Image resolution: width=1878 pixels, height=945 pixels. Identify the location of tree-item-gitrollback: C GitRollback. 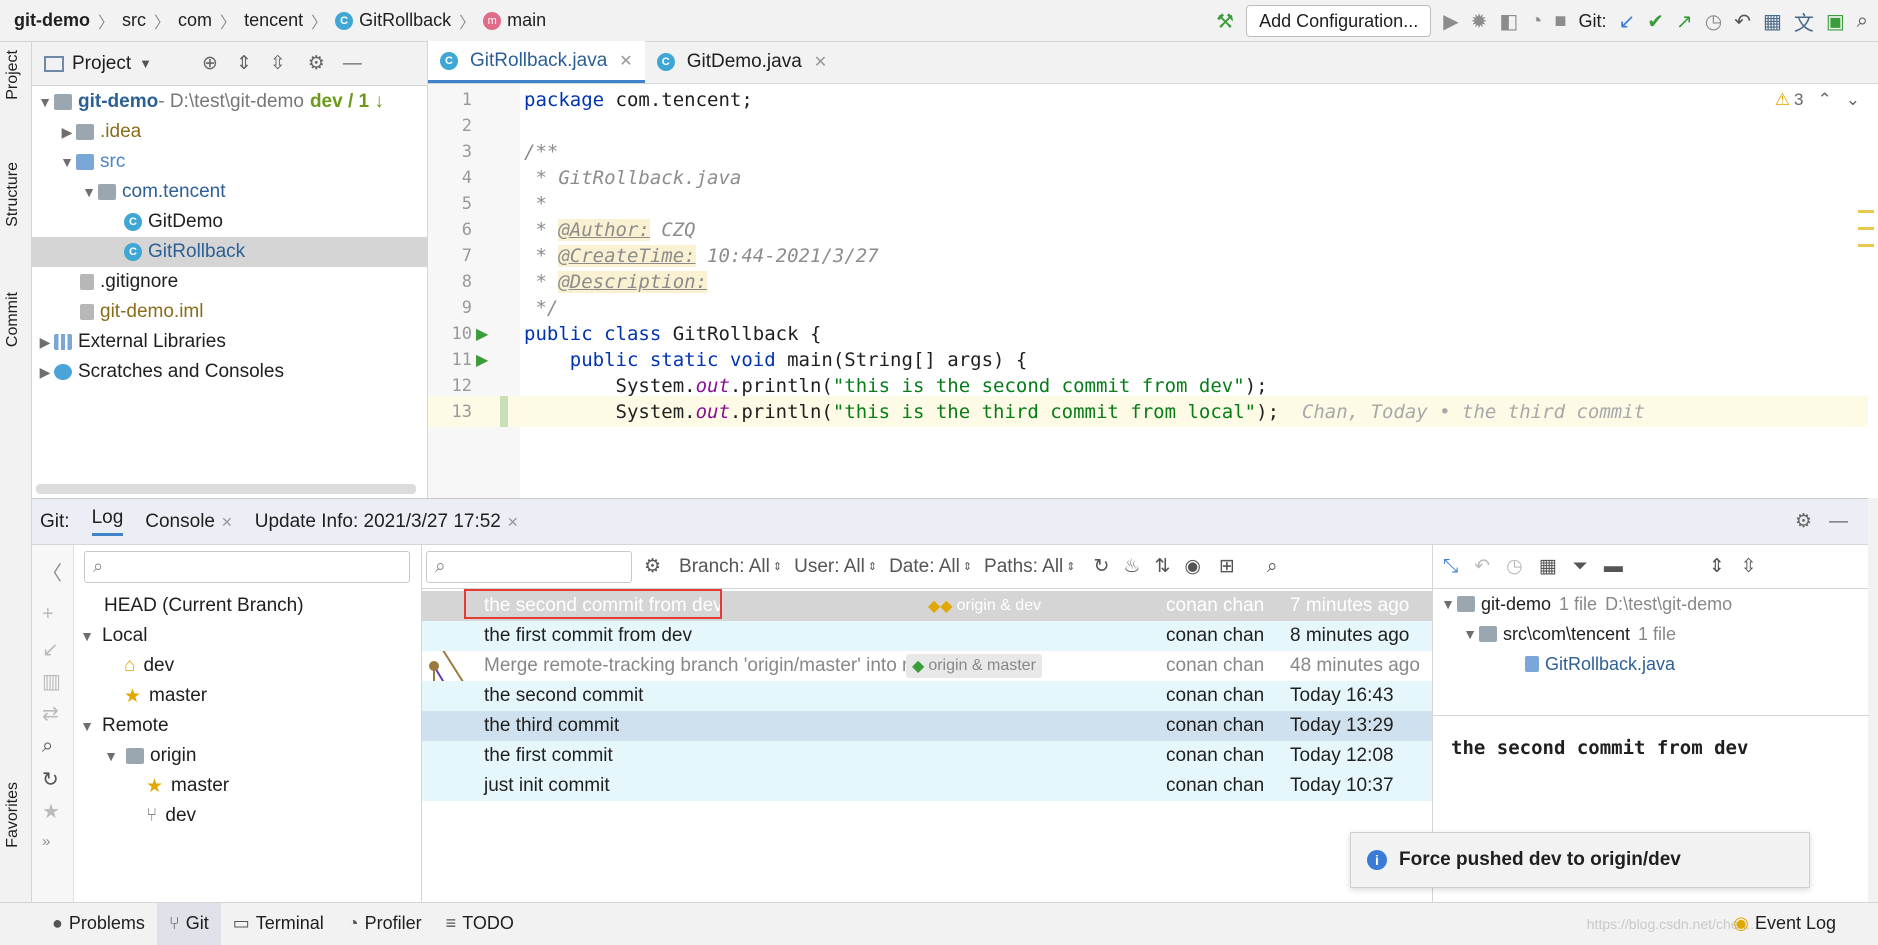
(230, 252).